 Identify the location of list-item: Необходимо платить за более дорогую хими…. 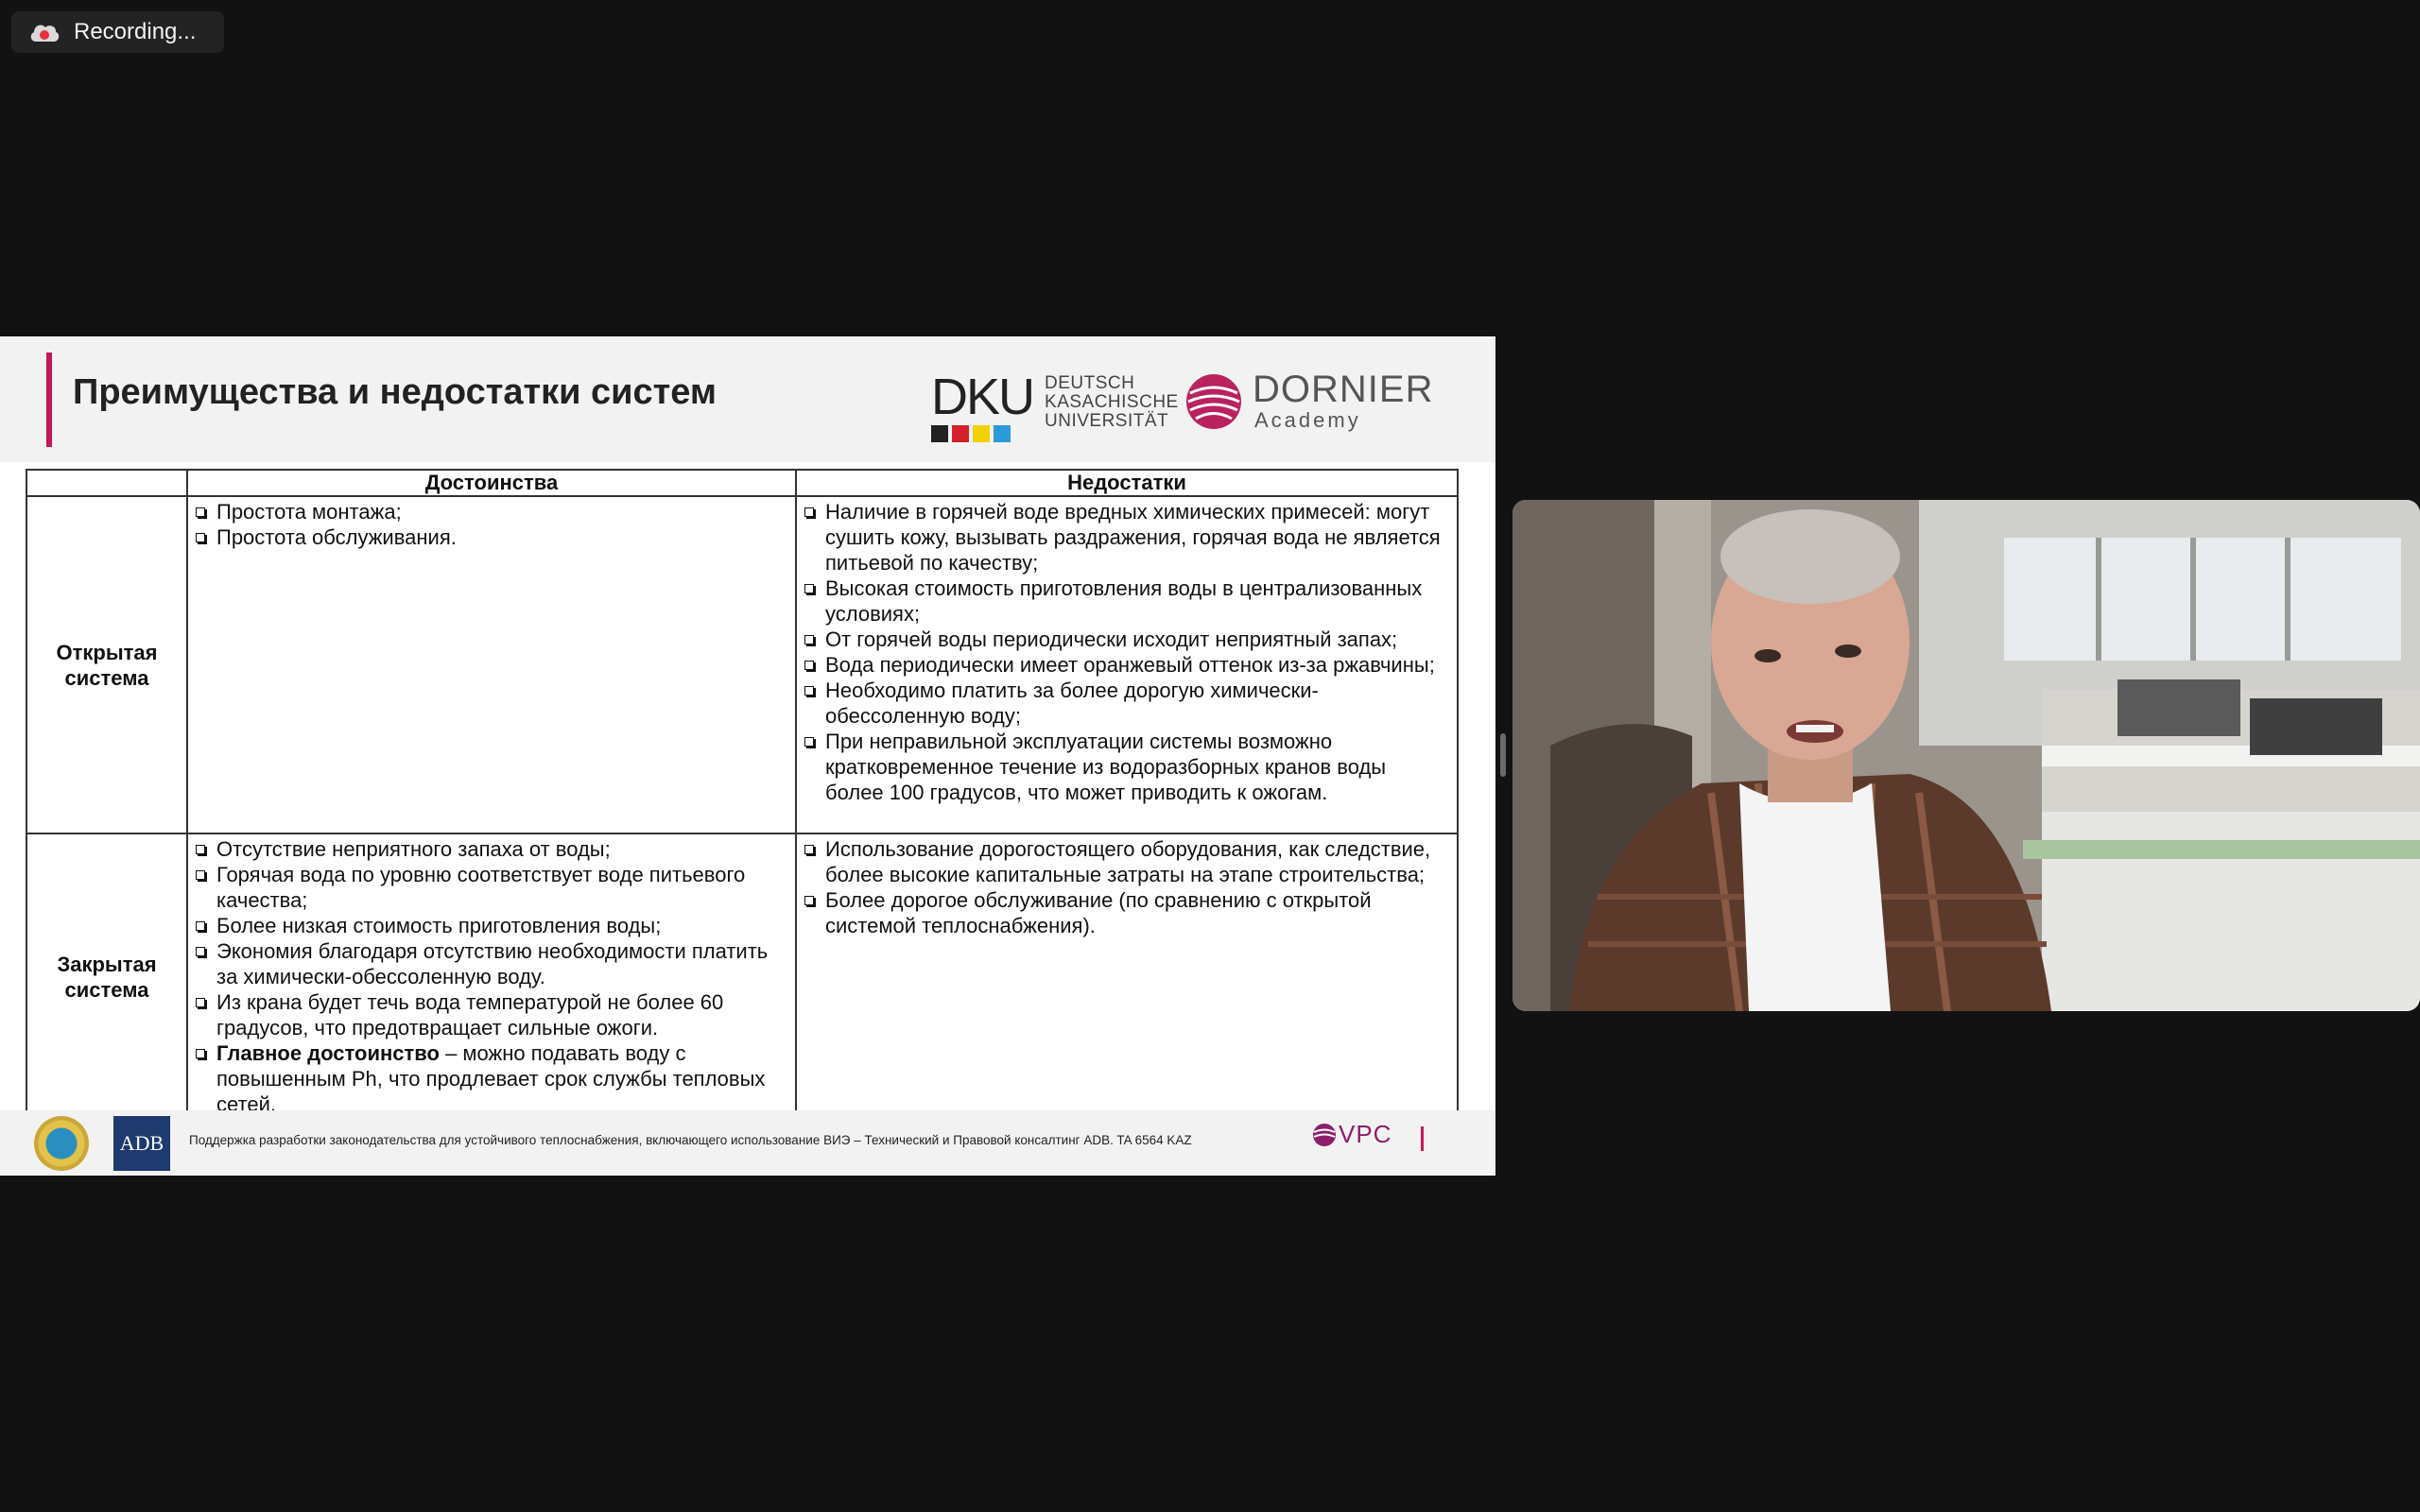
(1126, 703).